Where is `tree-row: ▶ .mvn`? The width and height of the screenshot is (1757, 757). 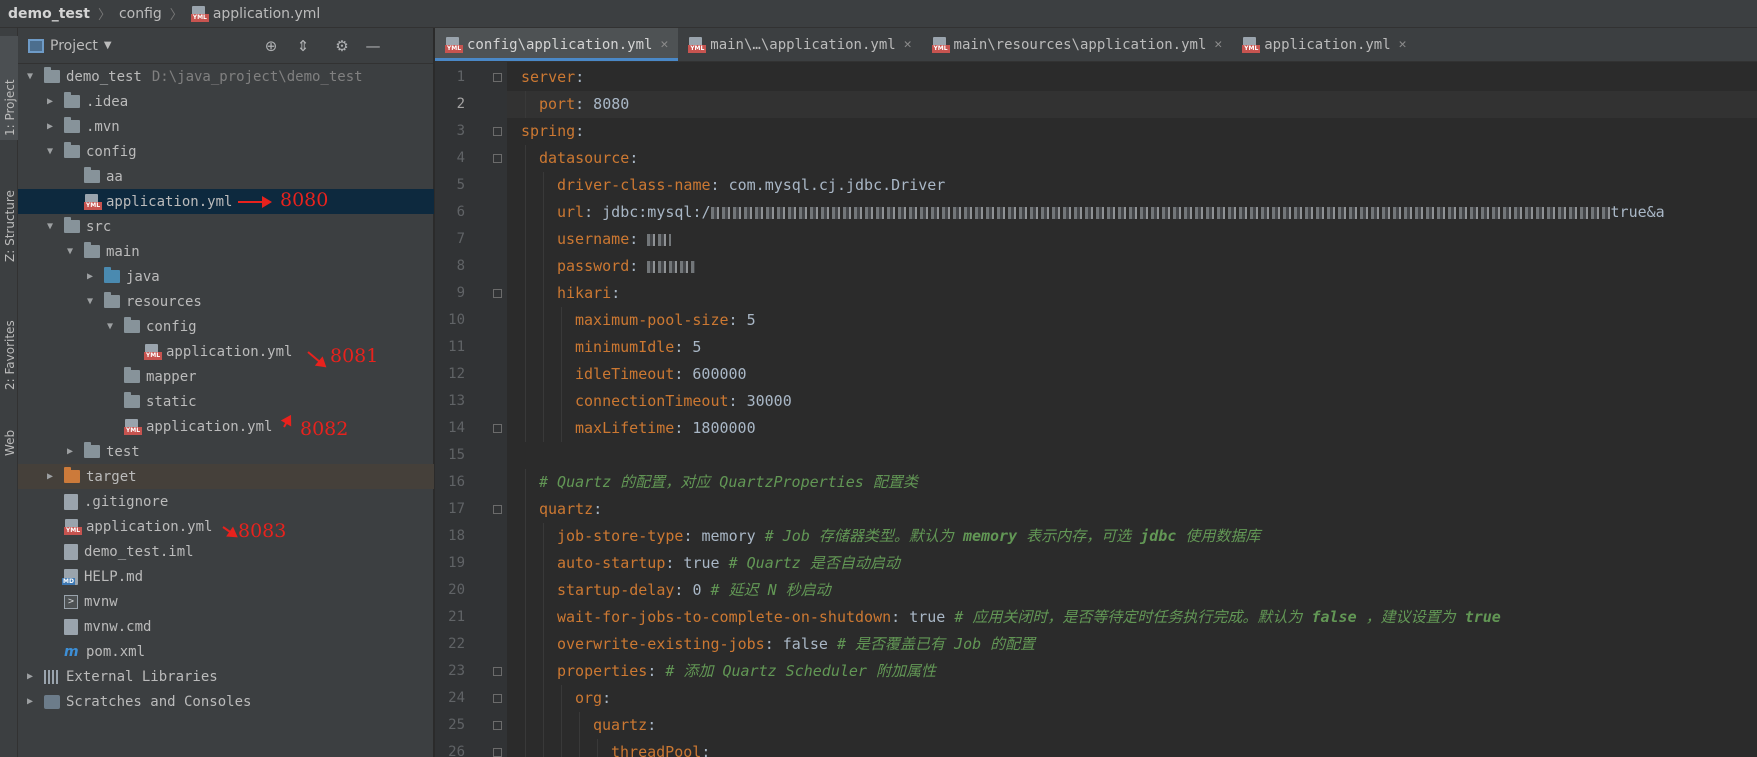 tree-row: ▶ .mvn is located at coordinates (226, 126).